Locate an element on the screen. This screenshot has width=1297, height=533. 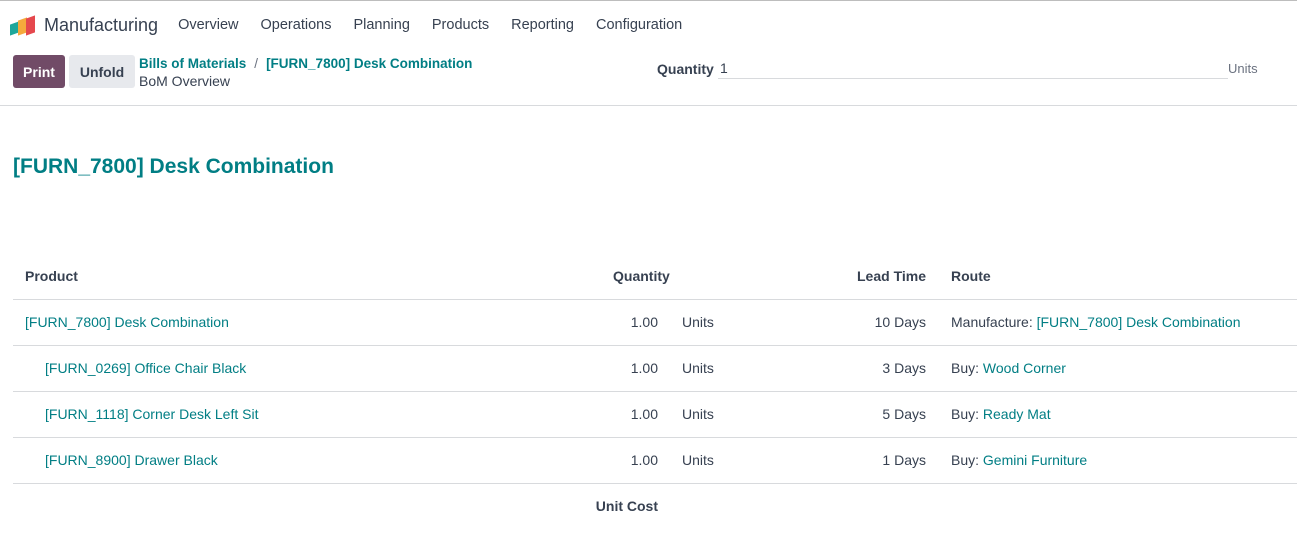
column-product: Product is located at coordinates (290, 276).